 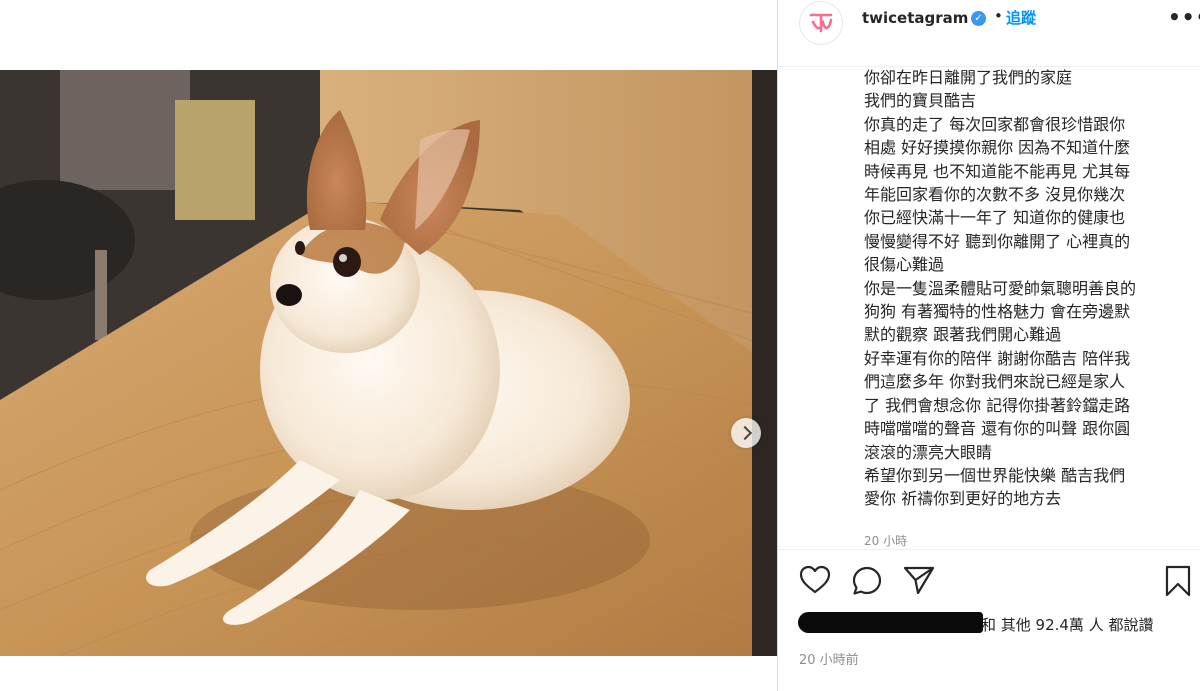 What do you see at coordinates (388, 673) in the screenshot?
I see `media-bottom-margin` at bounding box center [388, 673].